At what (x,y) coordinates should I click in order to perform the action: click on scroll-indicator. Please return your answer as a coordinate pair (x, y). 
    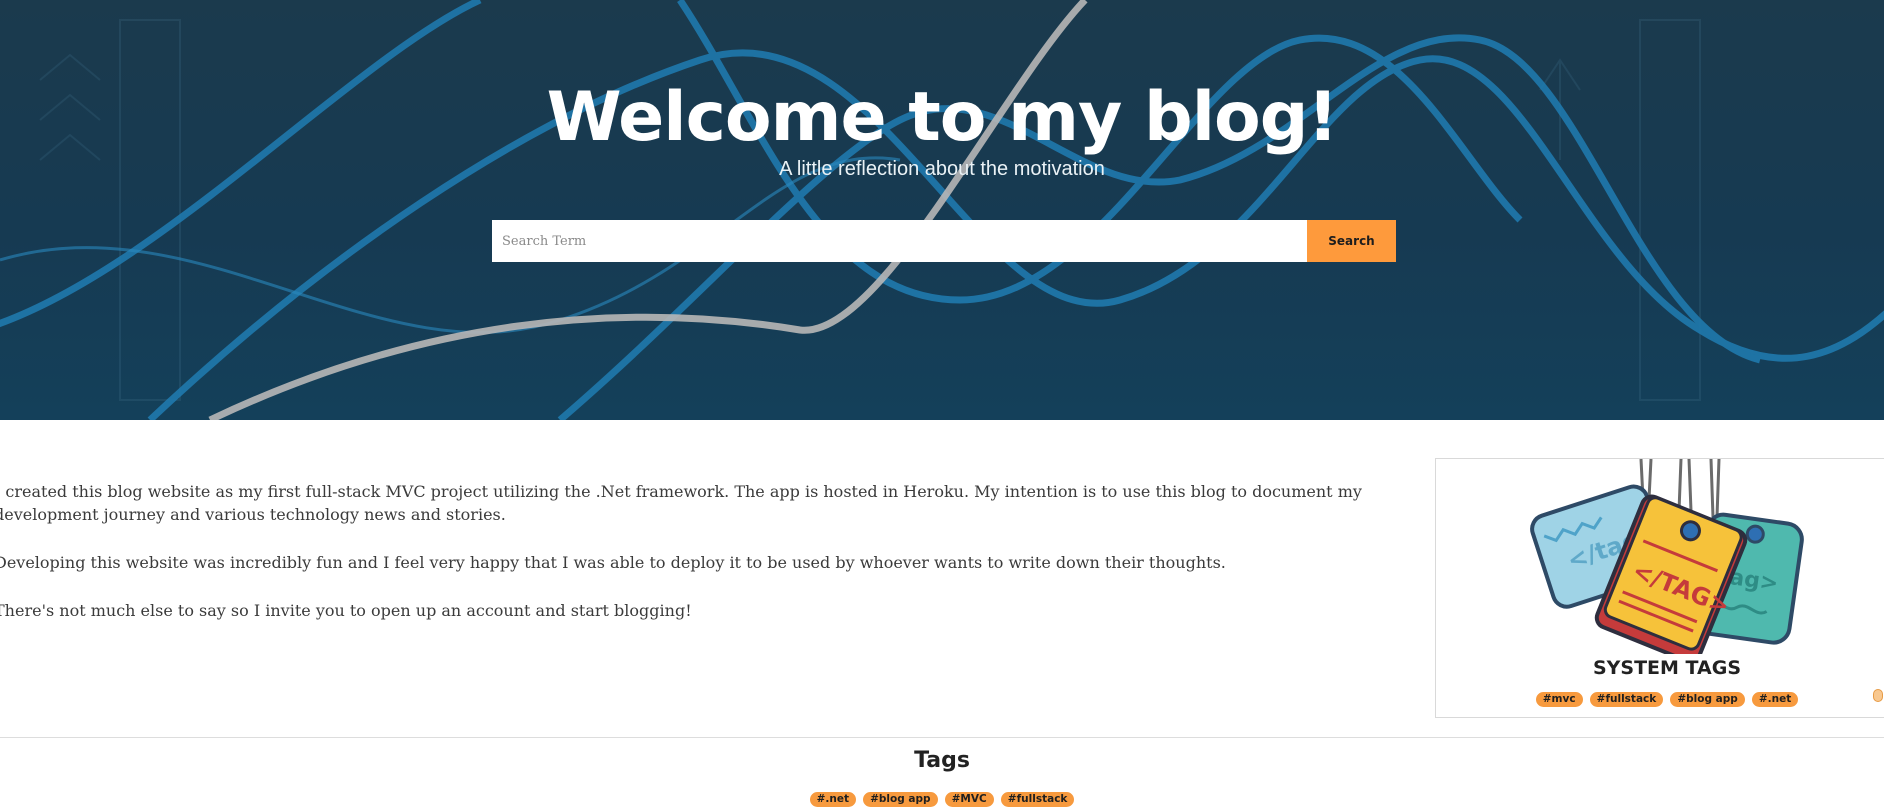
    Looking at the image, I should click on (1878, 695).